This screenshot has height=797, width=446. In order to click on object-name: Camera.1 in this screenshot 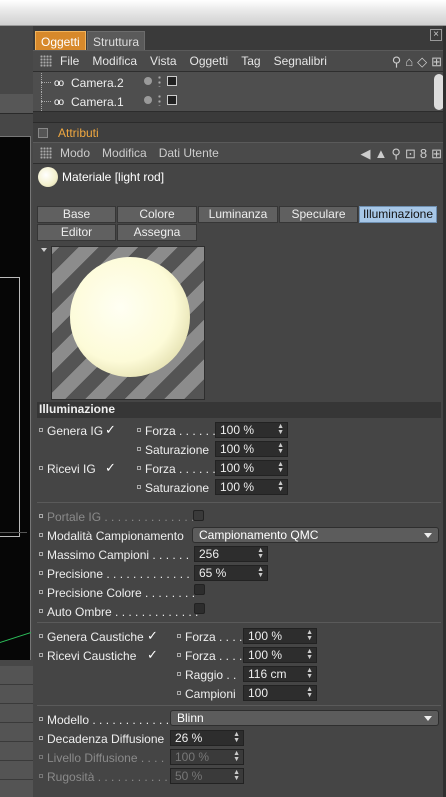, I will do `click(97, 102)`.